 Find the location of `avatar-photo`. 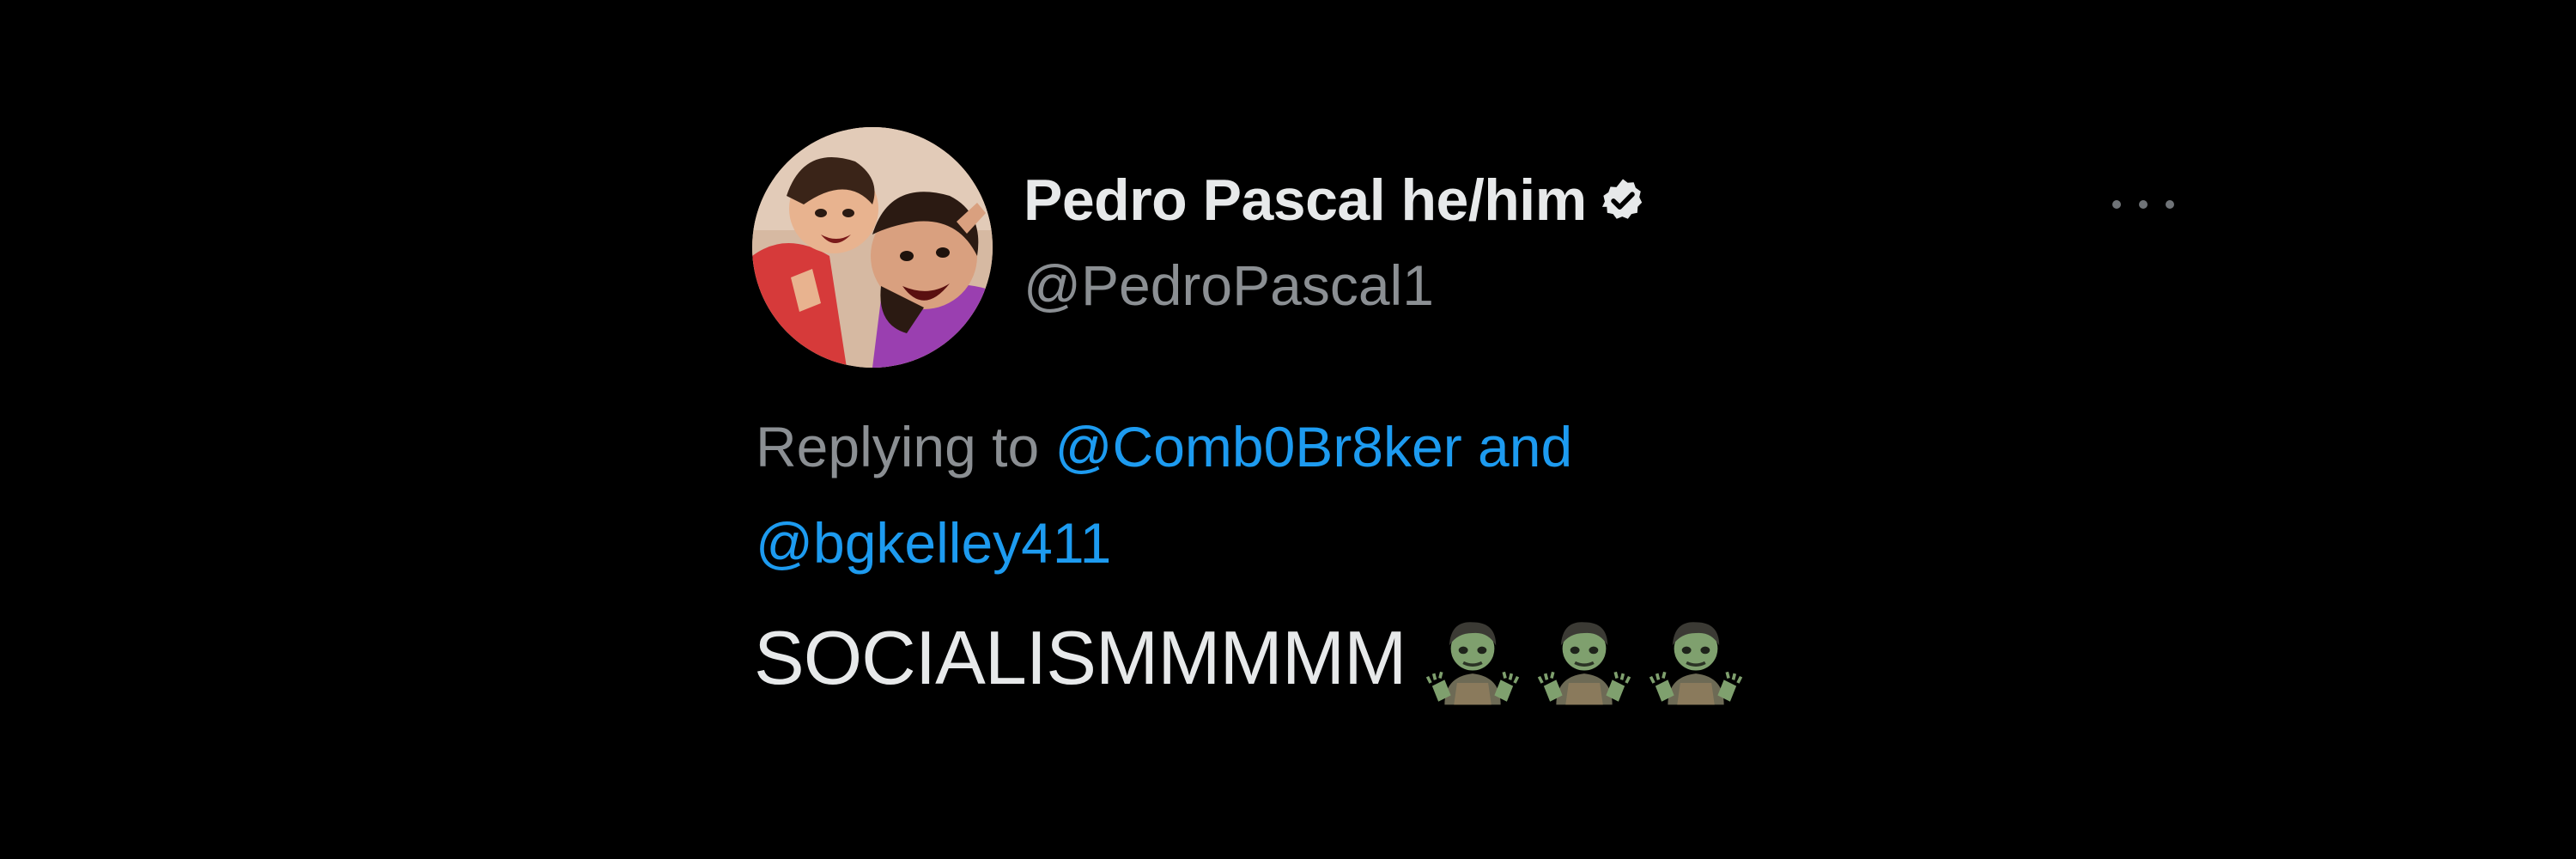

avatar-photo is located at coordinates (872, 248).